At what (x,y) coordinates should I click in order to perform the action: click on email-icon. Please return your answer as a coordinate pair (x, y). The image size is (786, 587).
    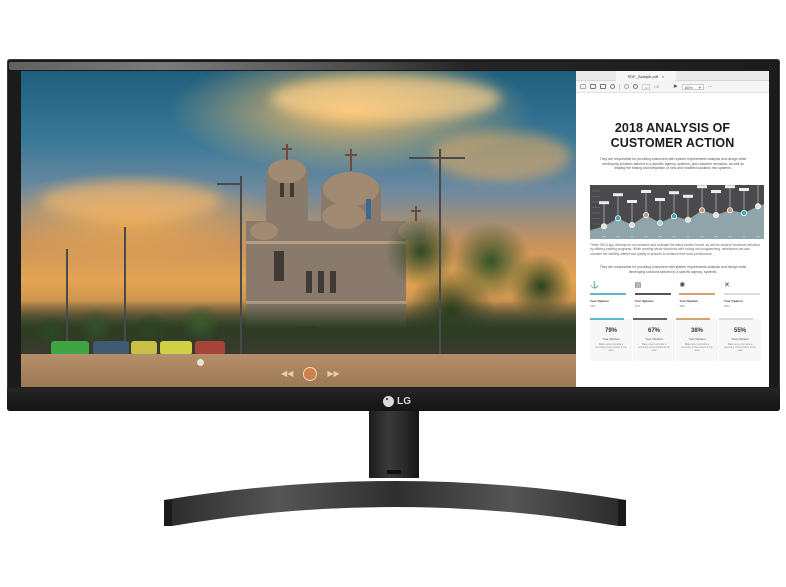
    Looking at the image, I should click on (603, 86).